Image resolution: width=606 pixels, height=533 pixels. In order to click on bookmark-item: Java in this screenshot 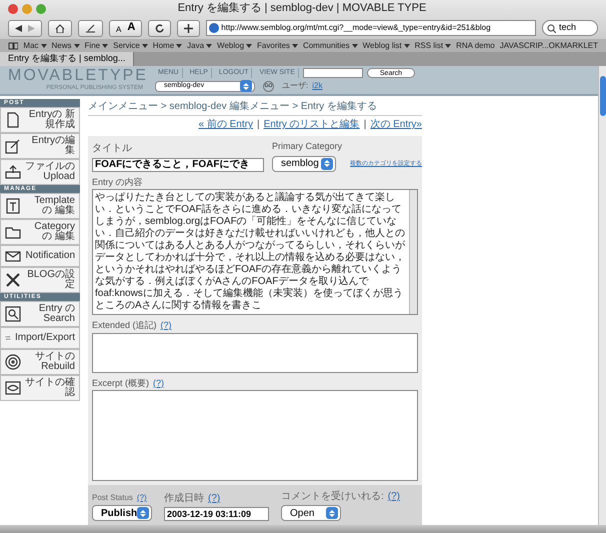, I will do `click(199, 46)`.